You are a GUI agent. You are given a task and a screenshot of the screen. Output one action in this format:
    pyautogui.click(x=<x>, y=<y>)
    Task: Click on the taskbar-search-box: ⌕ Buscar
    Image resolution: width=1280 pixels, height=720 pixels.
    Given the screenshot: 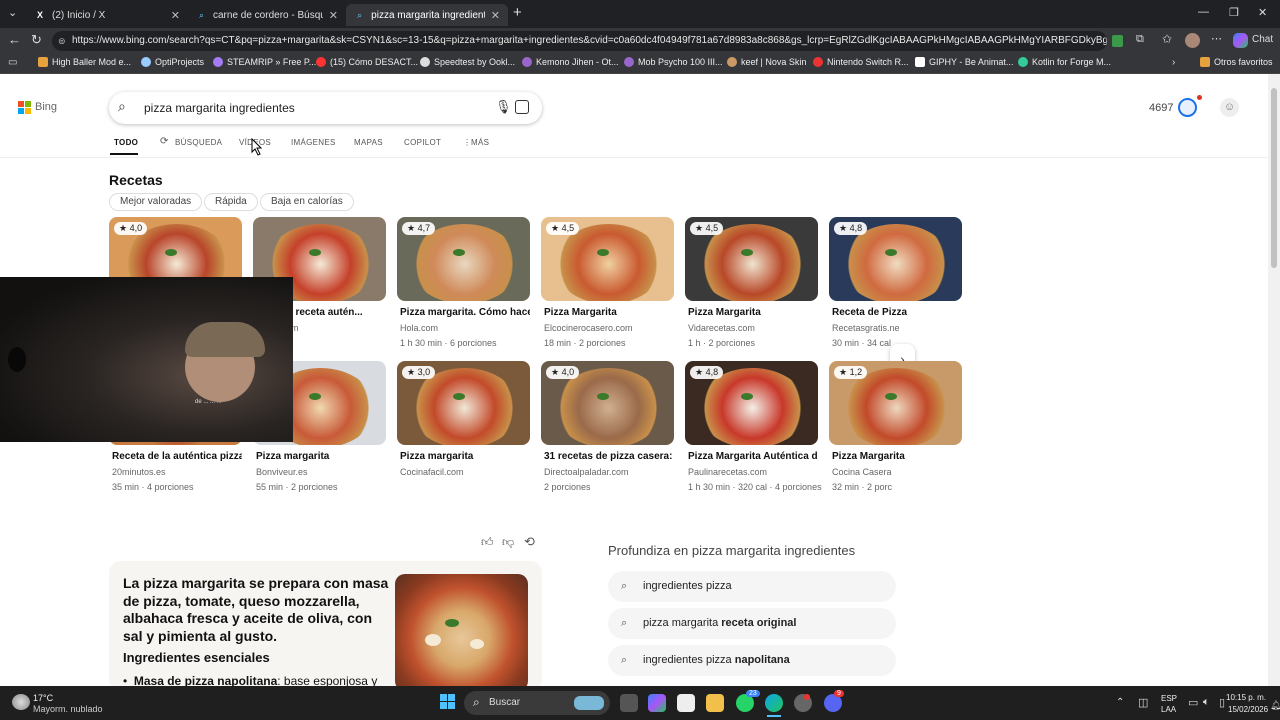 What is the action you would take?
    pyautogui.click(x=537, y=703)
    